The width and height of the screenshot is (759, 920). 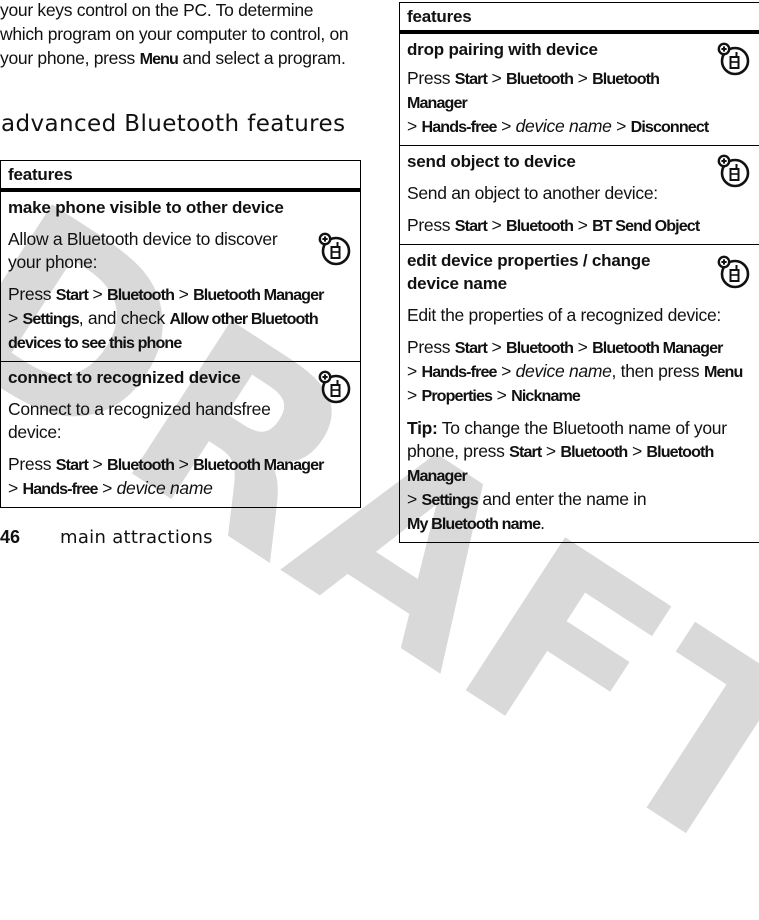 What do you see at coordinates (173, 124) in the screenshot?
I see `section-title: advanced Bluetooth features` at bounding box center [173, 124].